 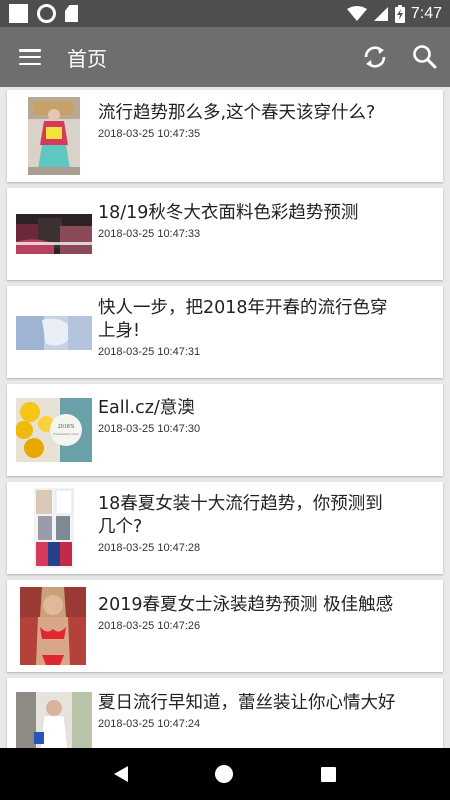 What do you see at coordinates (120, 774) in the screenshot?
I see `back-icon` at bounding box center [120, 774].